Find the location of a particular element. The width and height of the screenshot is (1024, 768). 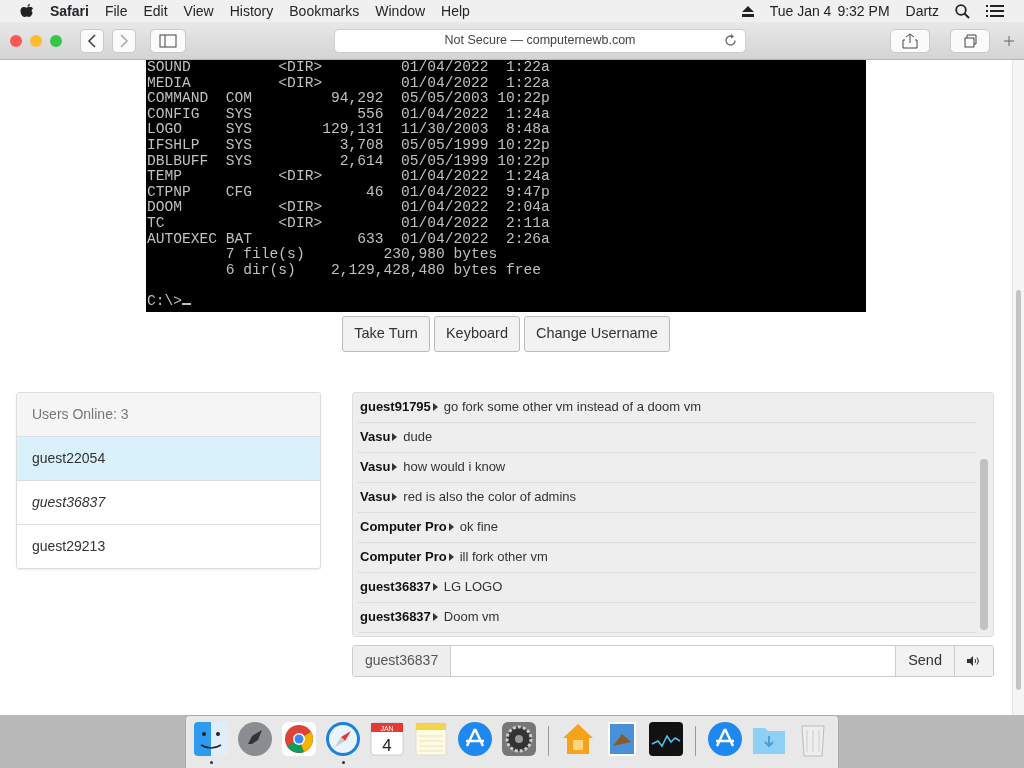

chat-message: red is also the color of admins is located at coordinates (490, 497).